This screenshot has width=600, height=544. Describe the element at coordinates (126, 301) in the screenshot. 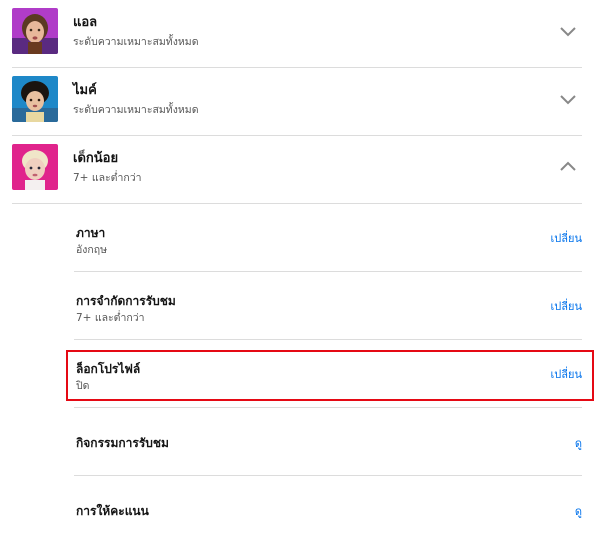

I see `setting-title: การจำกัดการรับชม` at that location.